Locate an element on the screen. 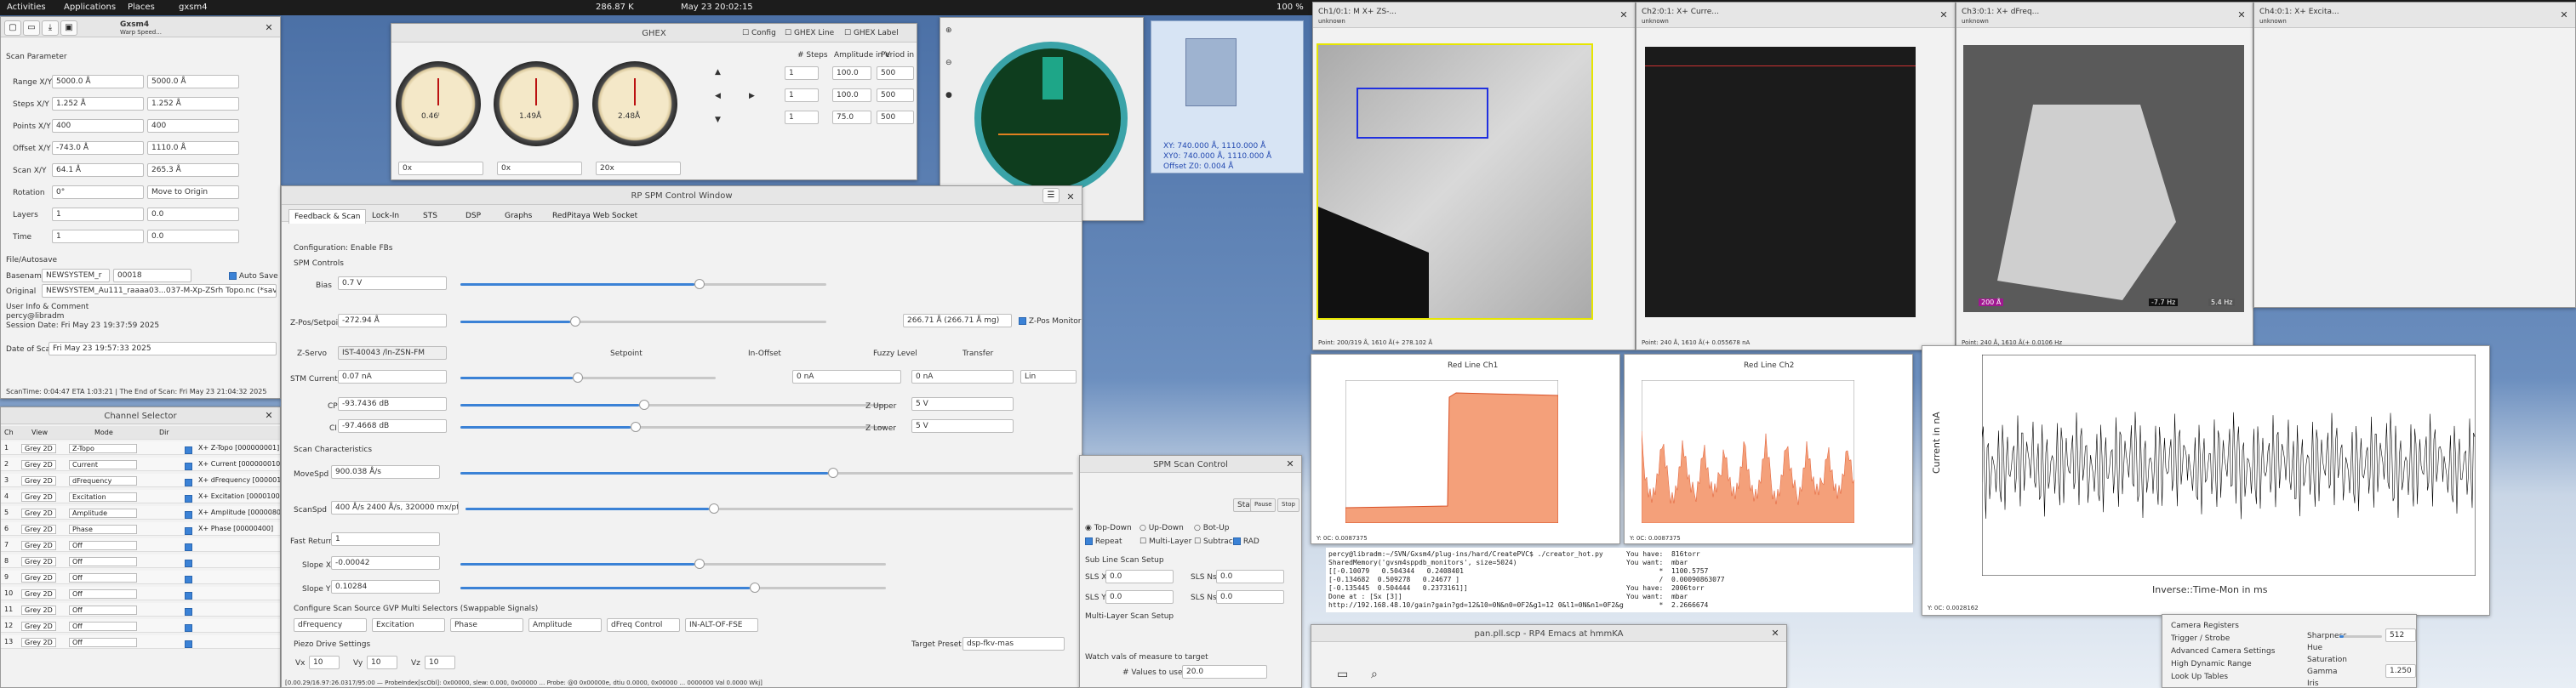 The image size is (2576, 688). bias-slider is located at coordinates (643, 284).